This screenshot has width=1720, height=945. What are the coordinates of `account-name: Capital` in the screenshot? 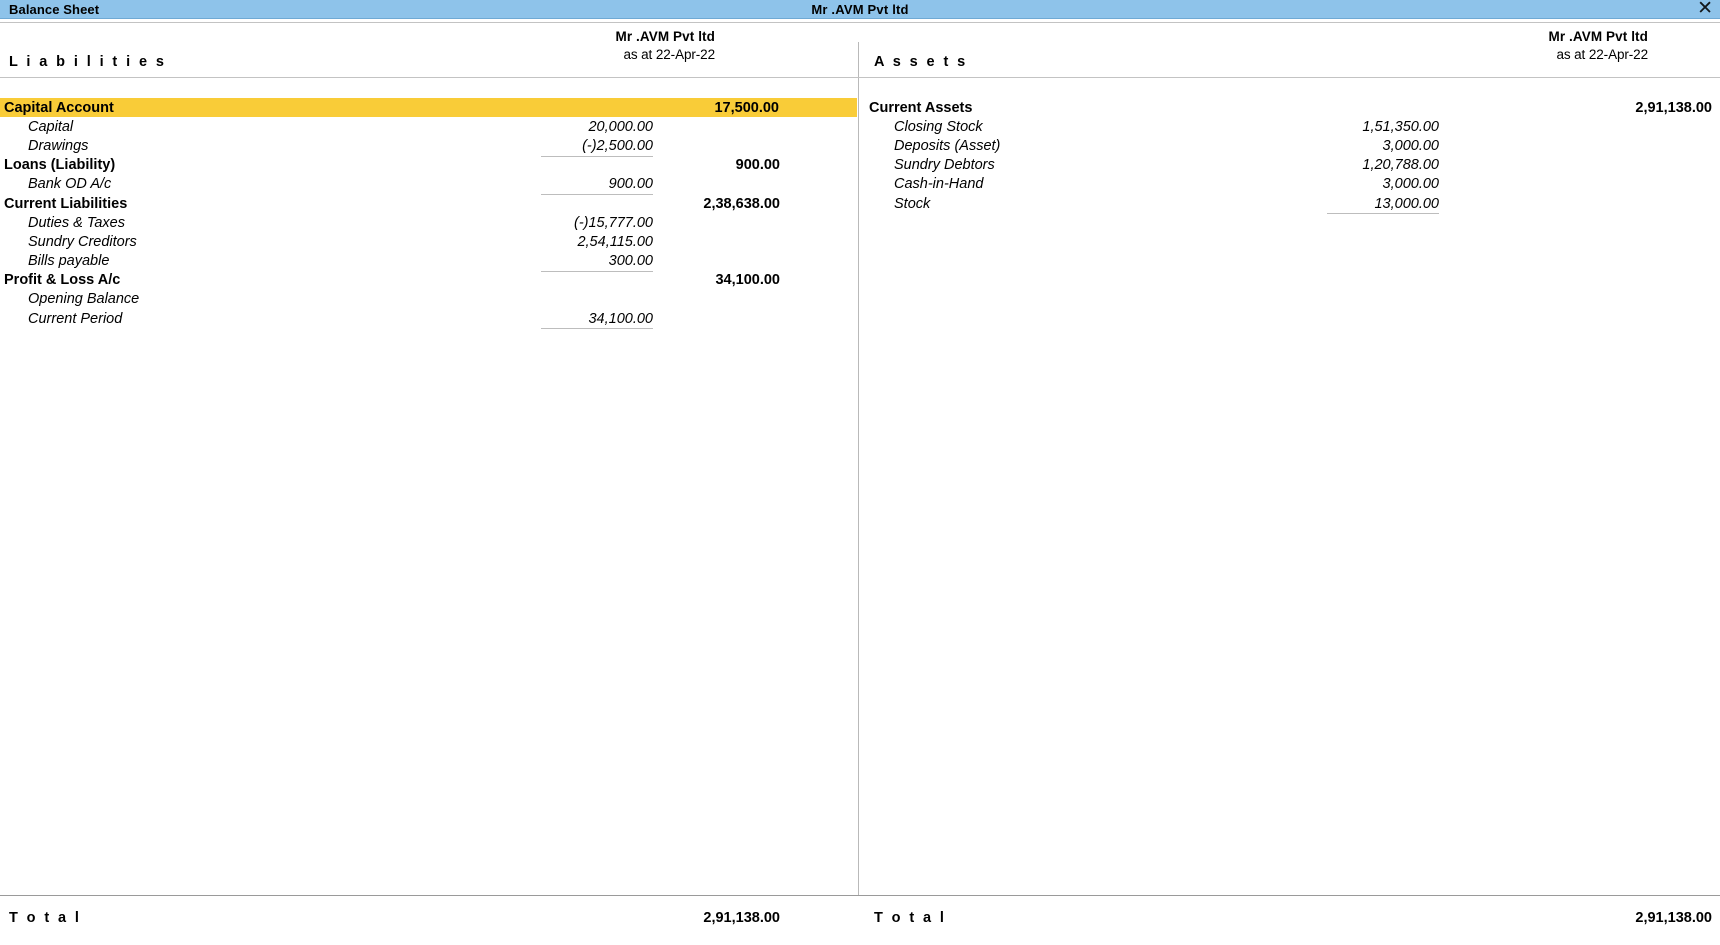 It's located at (51, 126).